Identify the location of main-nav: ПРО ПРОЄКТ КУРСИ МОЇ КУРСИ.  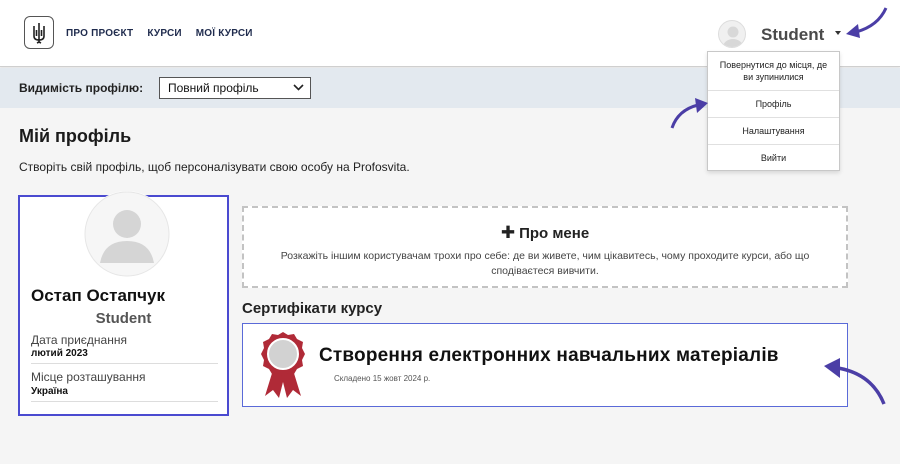
(159, 33).